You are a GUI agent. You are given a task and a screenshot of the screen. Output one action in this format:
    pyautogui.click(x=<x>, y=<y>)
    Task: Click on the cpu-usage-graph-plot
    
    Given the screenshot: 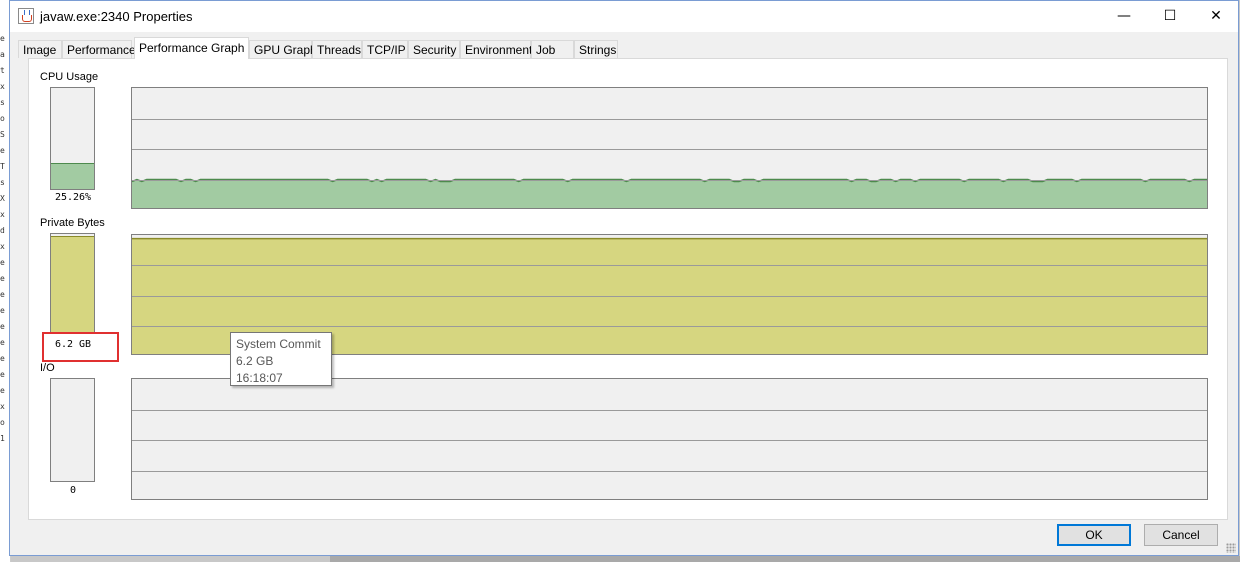 What is the action you would take?
    pyautogui.click(x=669, y=163)
    